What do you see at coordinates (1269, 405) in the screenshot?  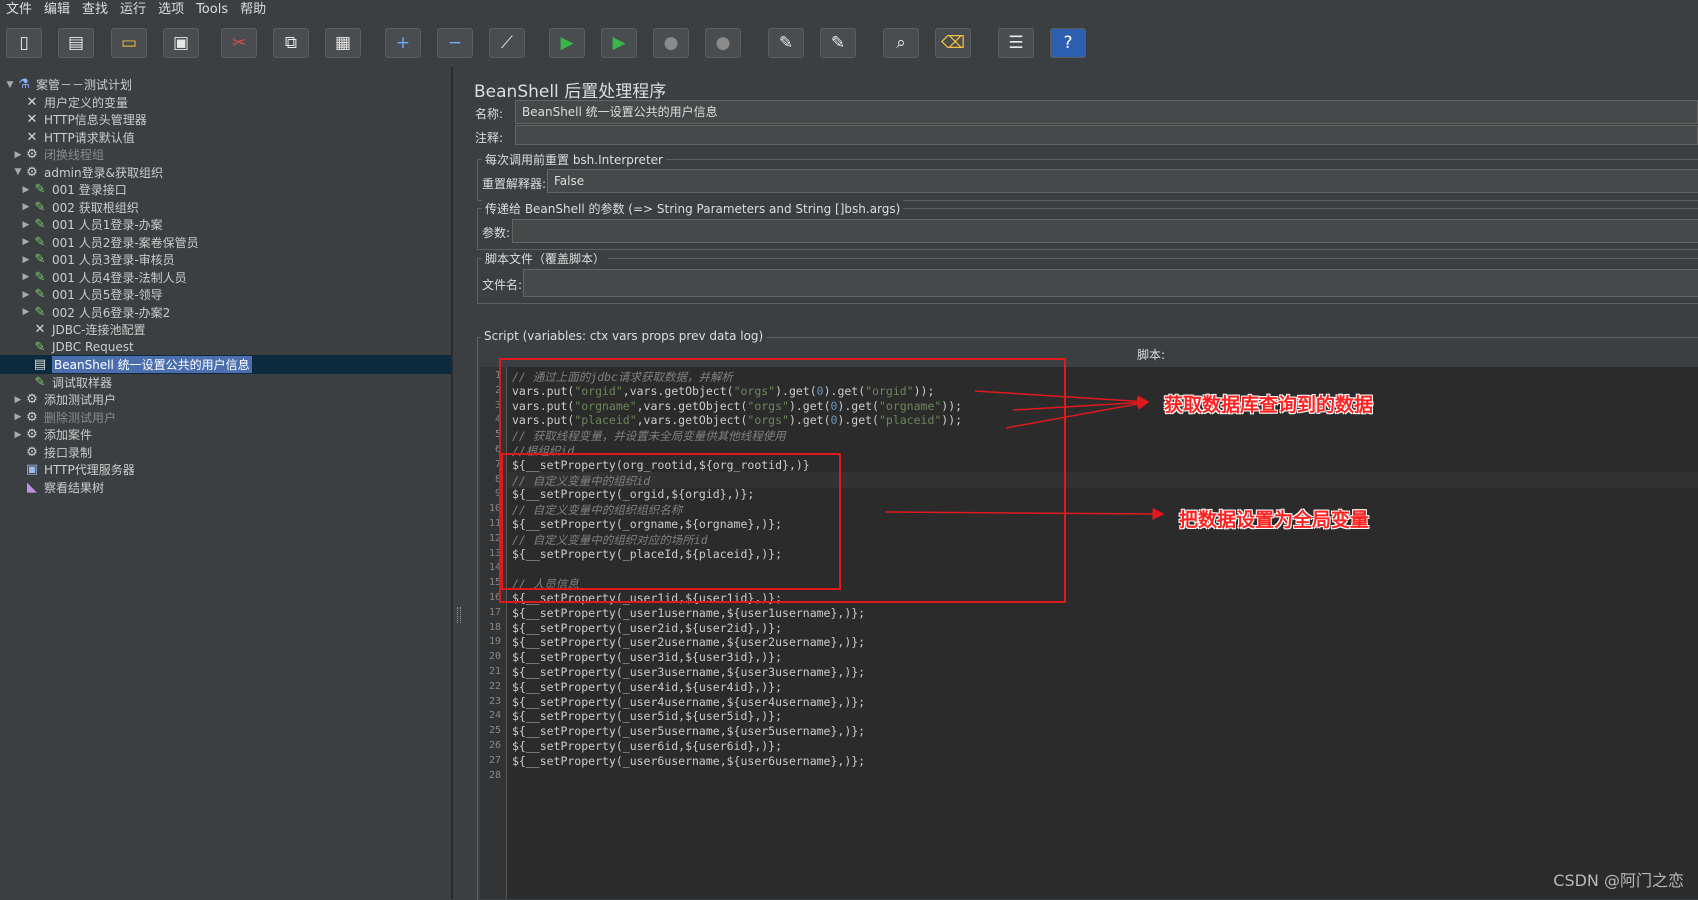 I see `annotation-label-fetch: 获取数据库查询到的数据` at bounding box center [1269, 405].